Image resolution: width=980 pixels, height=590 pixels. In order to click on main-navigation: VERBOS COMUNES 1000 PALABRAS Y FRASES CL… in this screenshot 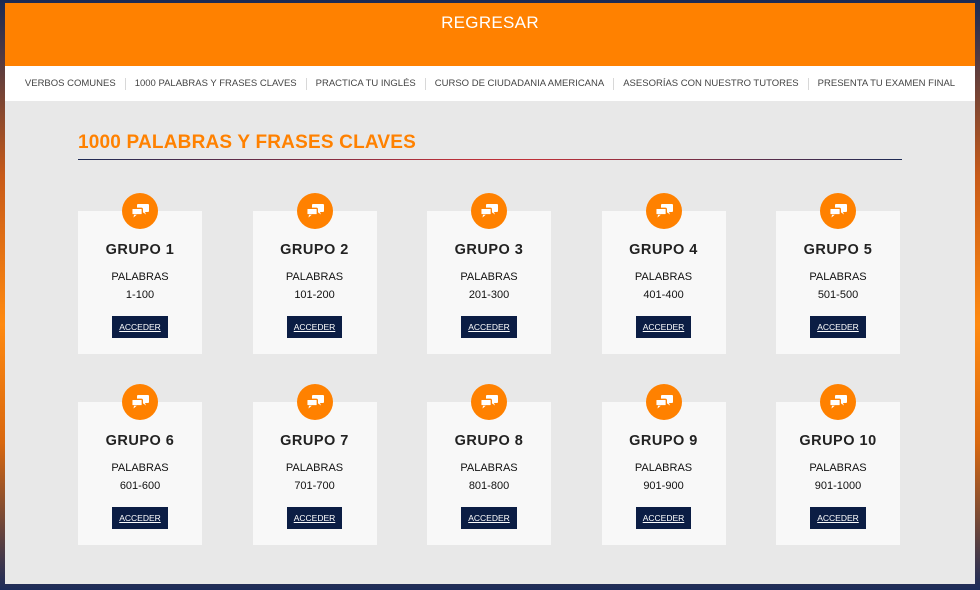, I will do `click(490, 83)`.